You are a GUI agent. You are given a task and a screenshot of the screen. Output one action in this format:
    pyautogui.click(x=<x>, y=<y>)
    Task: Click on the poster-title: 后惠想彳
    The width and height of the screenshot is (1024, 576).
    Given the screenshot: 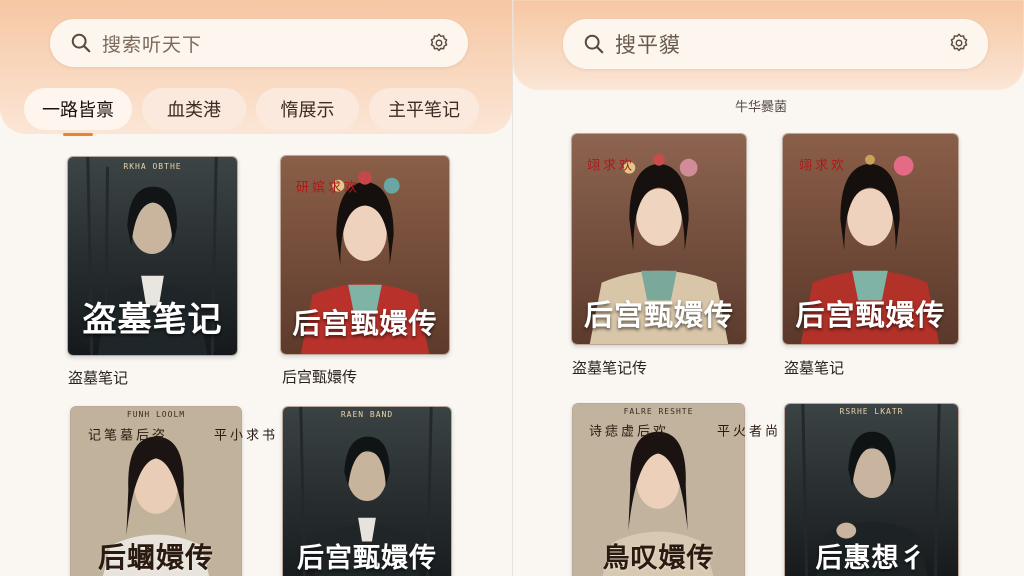 What is the action you would take?
    pyautogui.click(x=871, y=558)
    